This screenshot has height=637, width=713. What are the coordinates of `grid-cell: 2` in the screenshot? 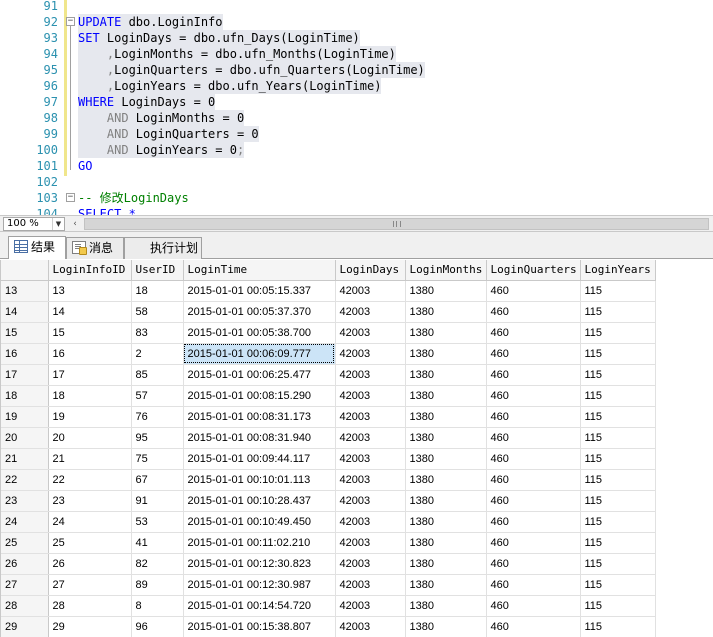 It's located at (157, 354).